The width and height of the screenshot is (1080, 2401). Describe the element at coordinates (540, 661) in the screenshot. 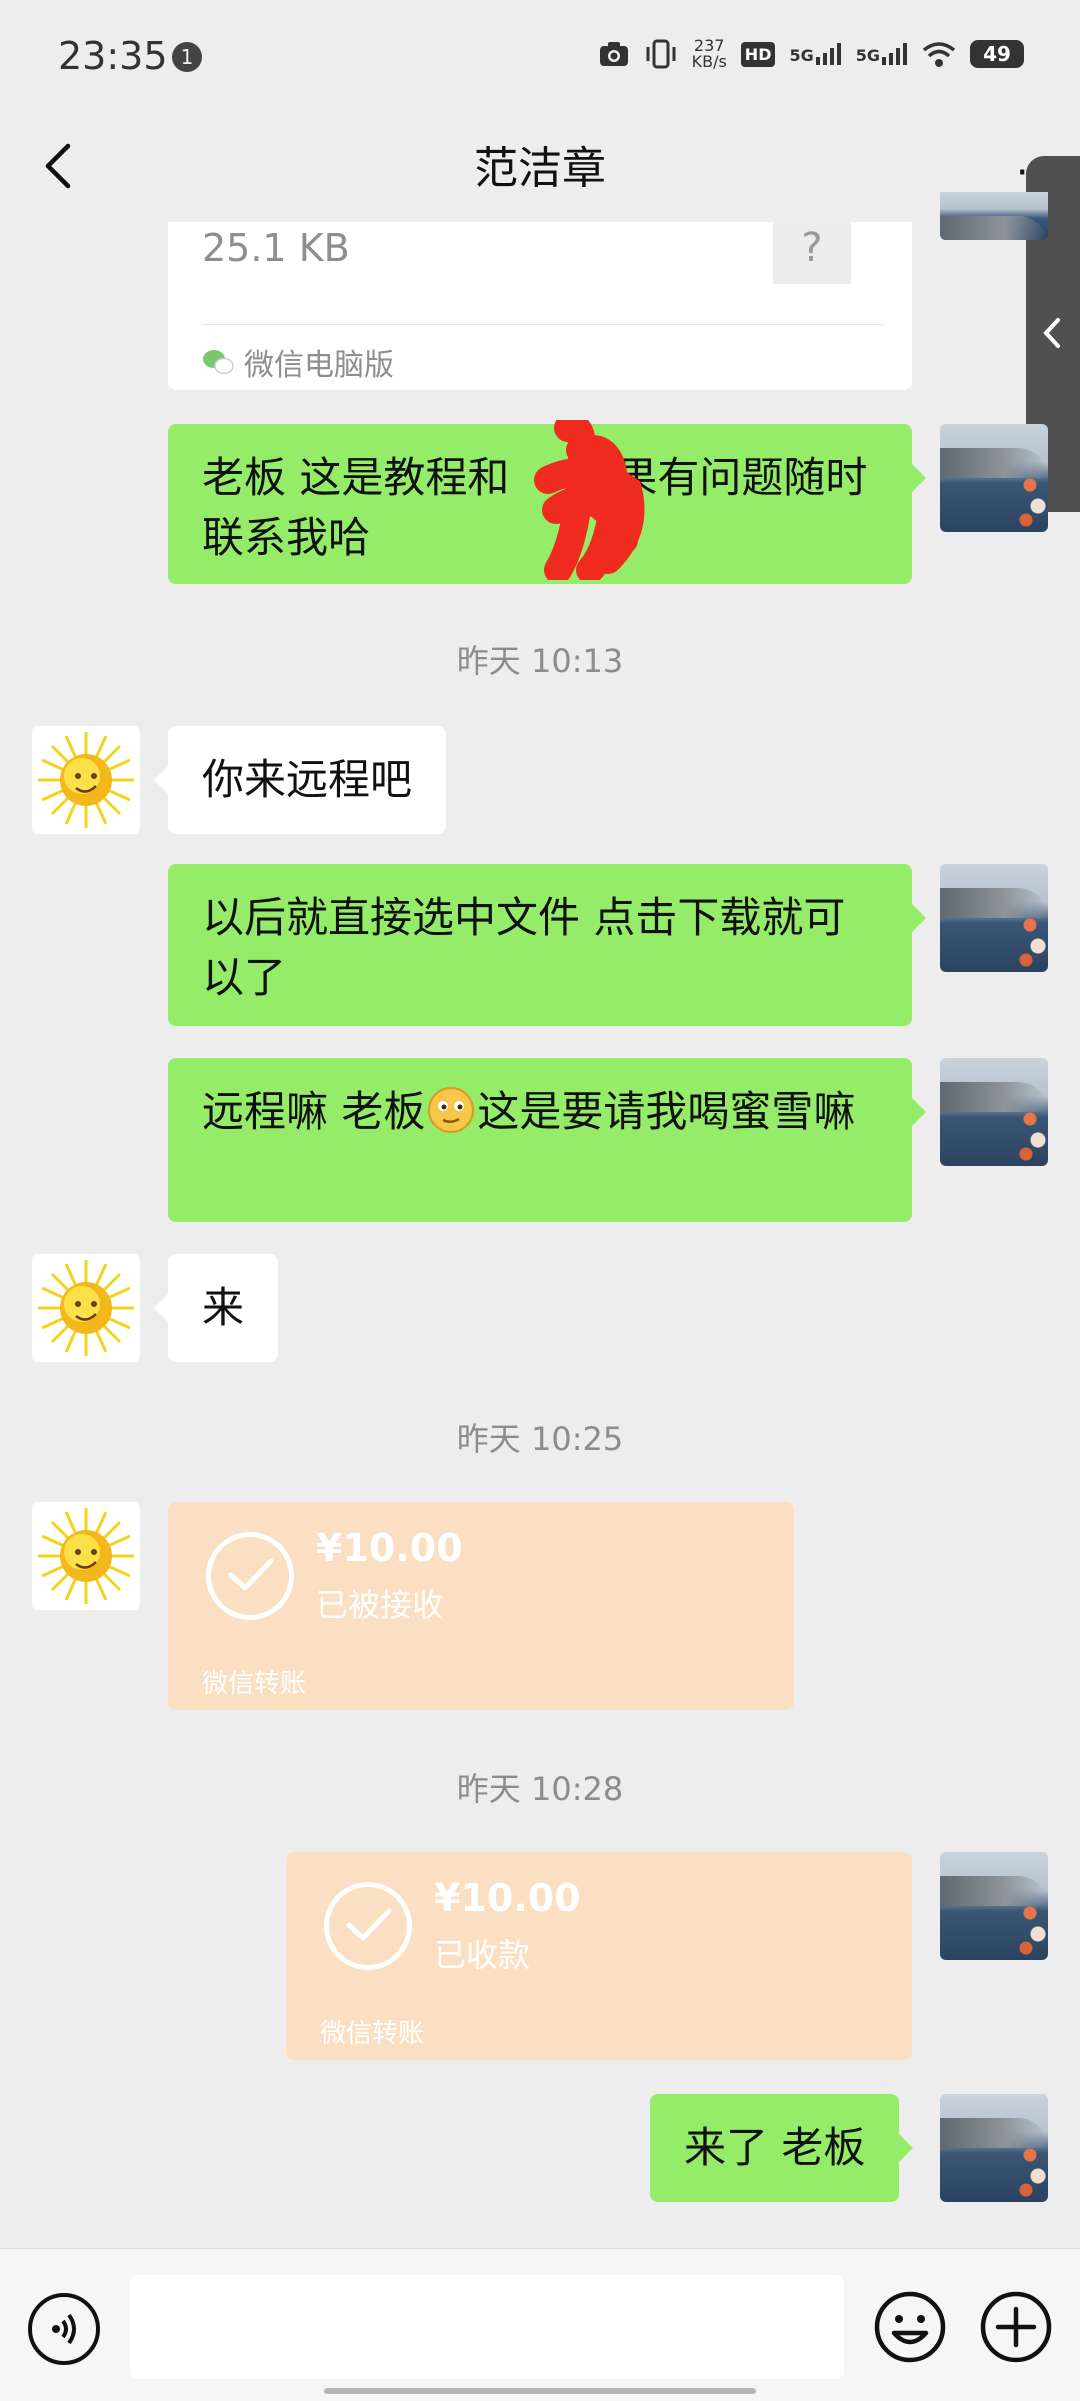

I see `timestamp: 昨天 10:13` at that location.